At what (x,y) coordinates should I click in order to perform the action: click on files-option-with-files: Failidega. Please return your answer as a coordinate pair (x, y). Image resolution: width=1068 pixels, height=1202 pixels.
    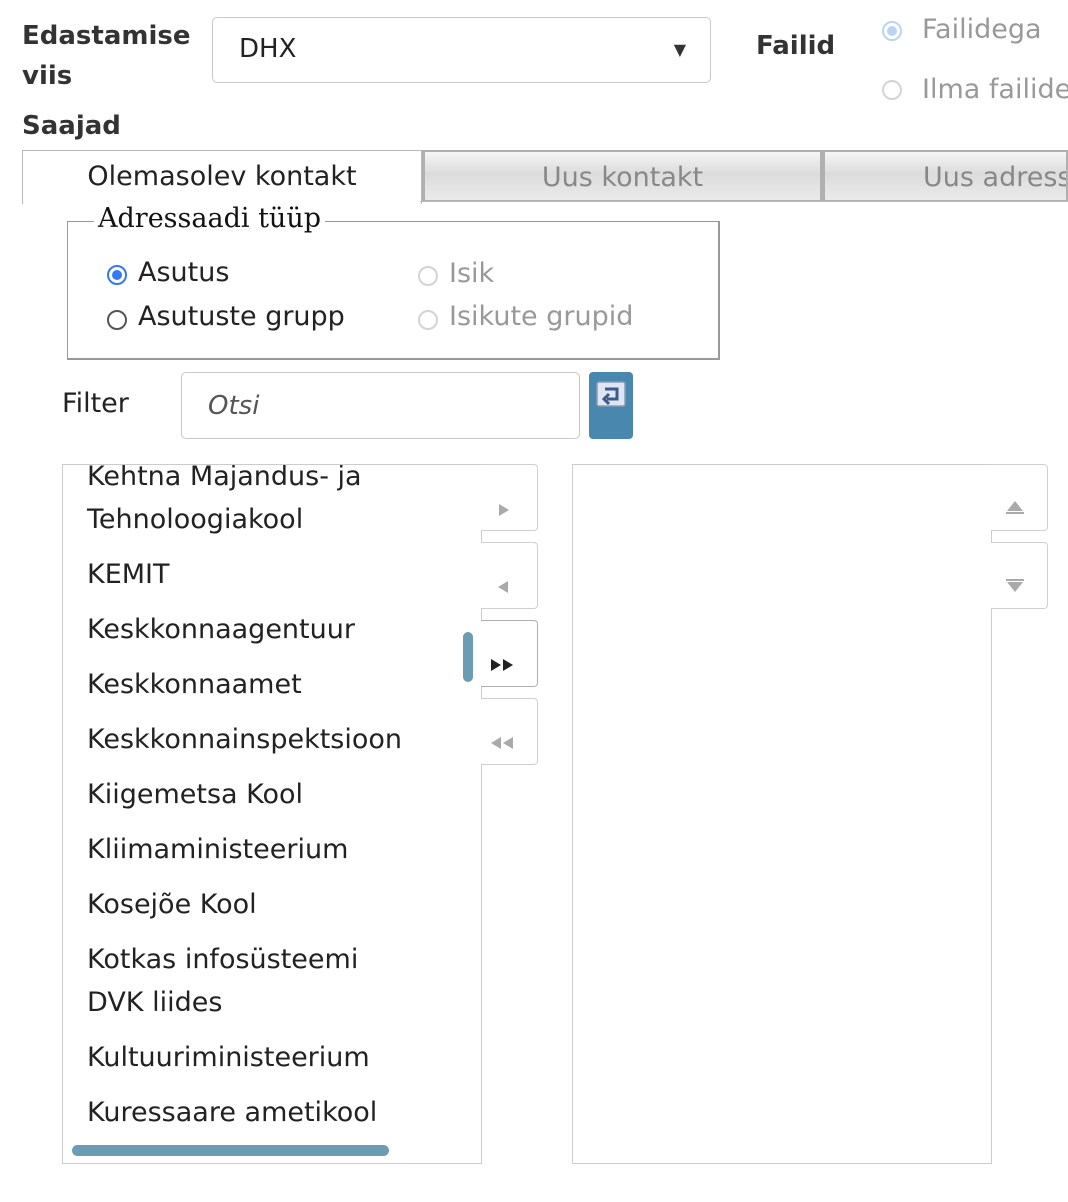
    Looking at the image, I should click on (974, 32).